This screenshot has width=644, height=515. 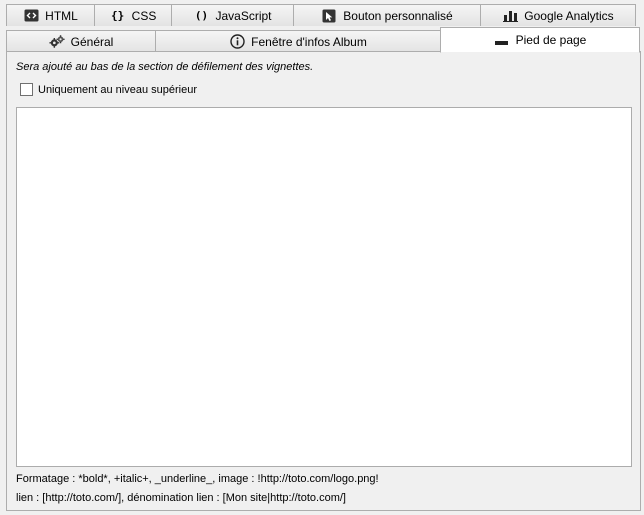 I want to click on tab-album-info: Fenêtre d'infos Album, so click(x=298, y=41).